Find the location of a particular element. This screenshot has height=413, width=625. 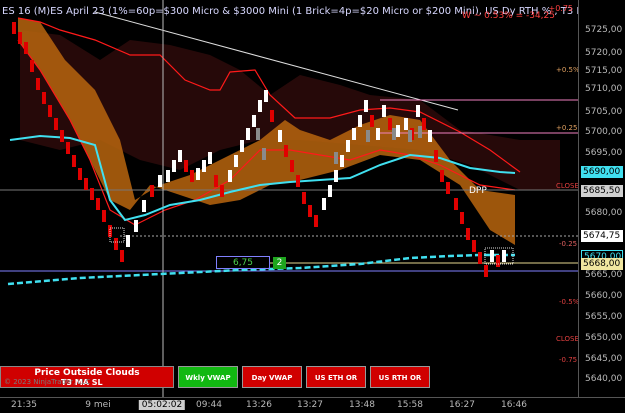

level-minus-0-25-text: -0.25 is located at coordinates (568, 244).